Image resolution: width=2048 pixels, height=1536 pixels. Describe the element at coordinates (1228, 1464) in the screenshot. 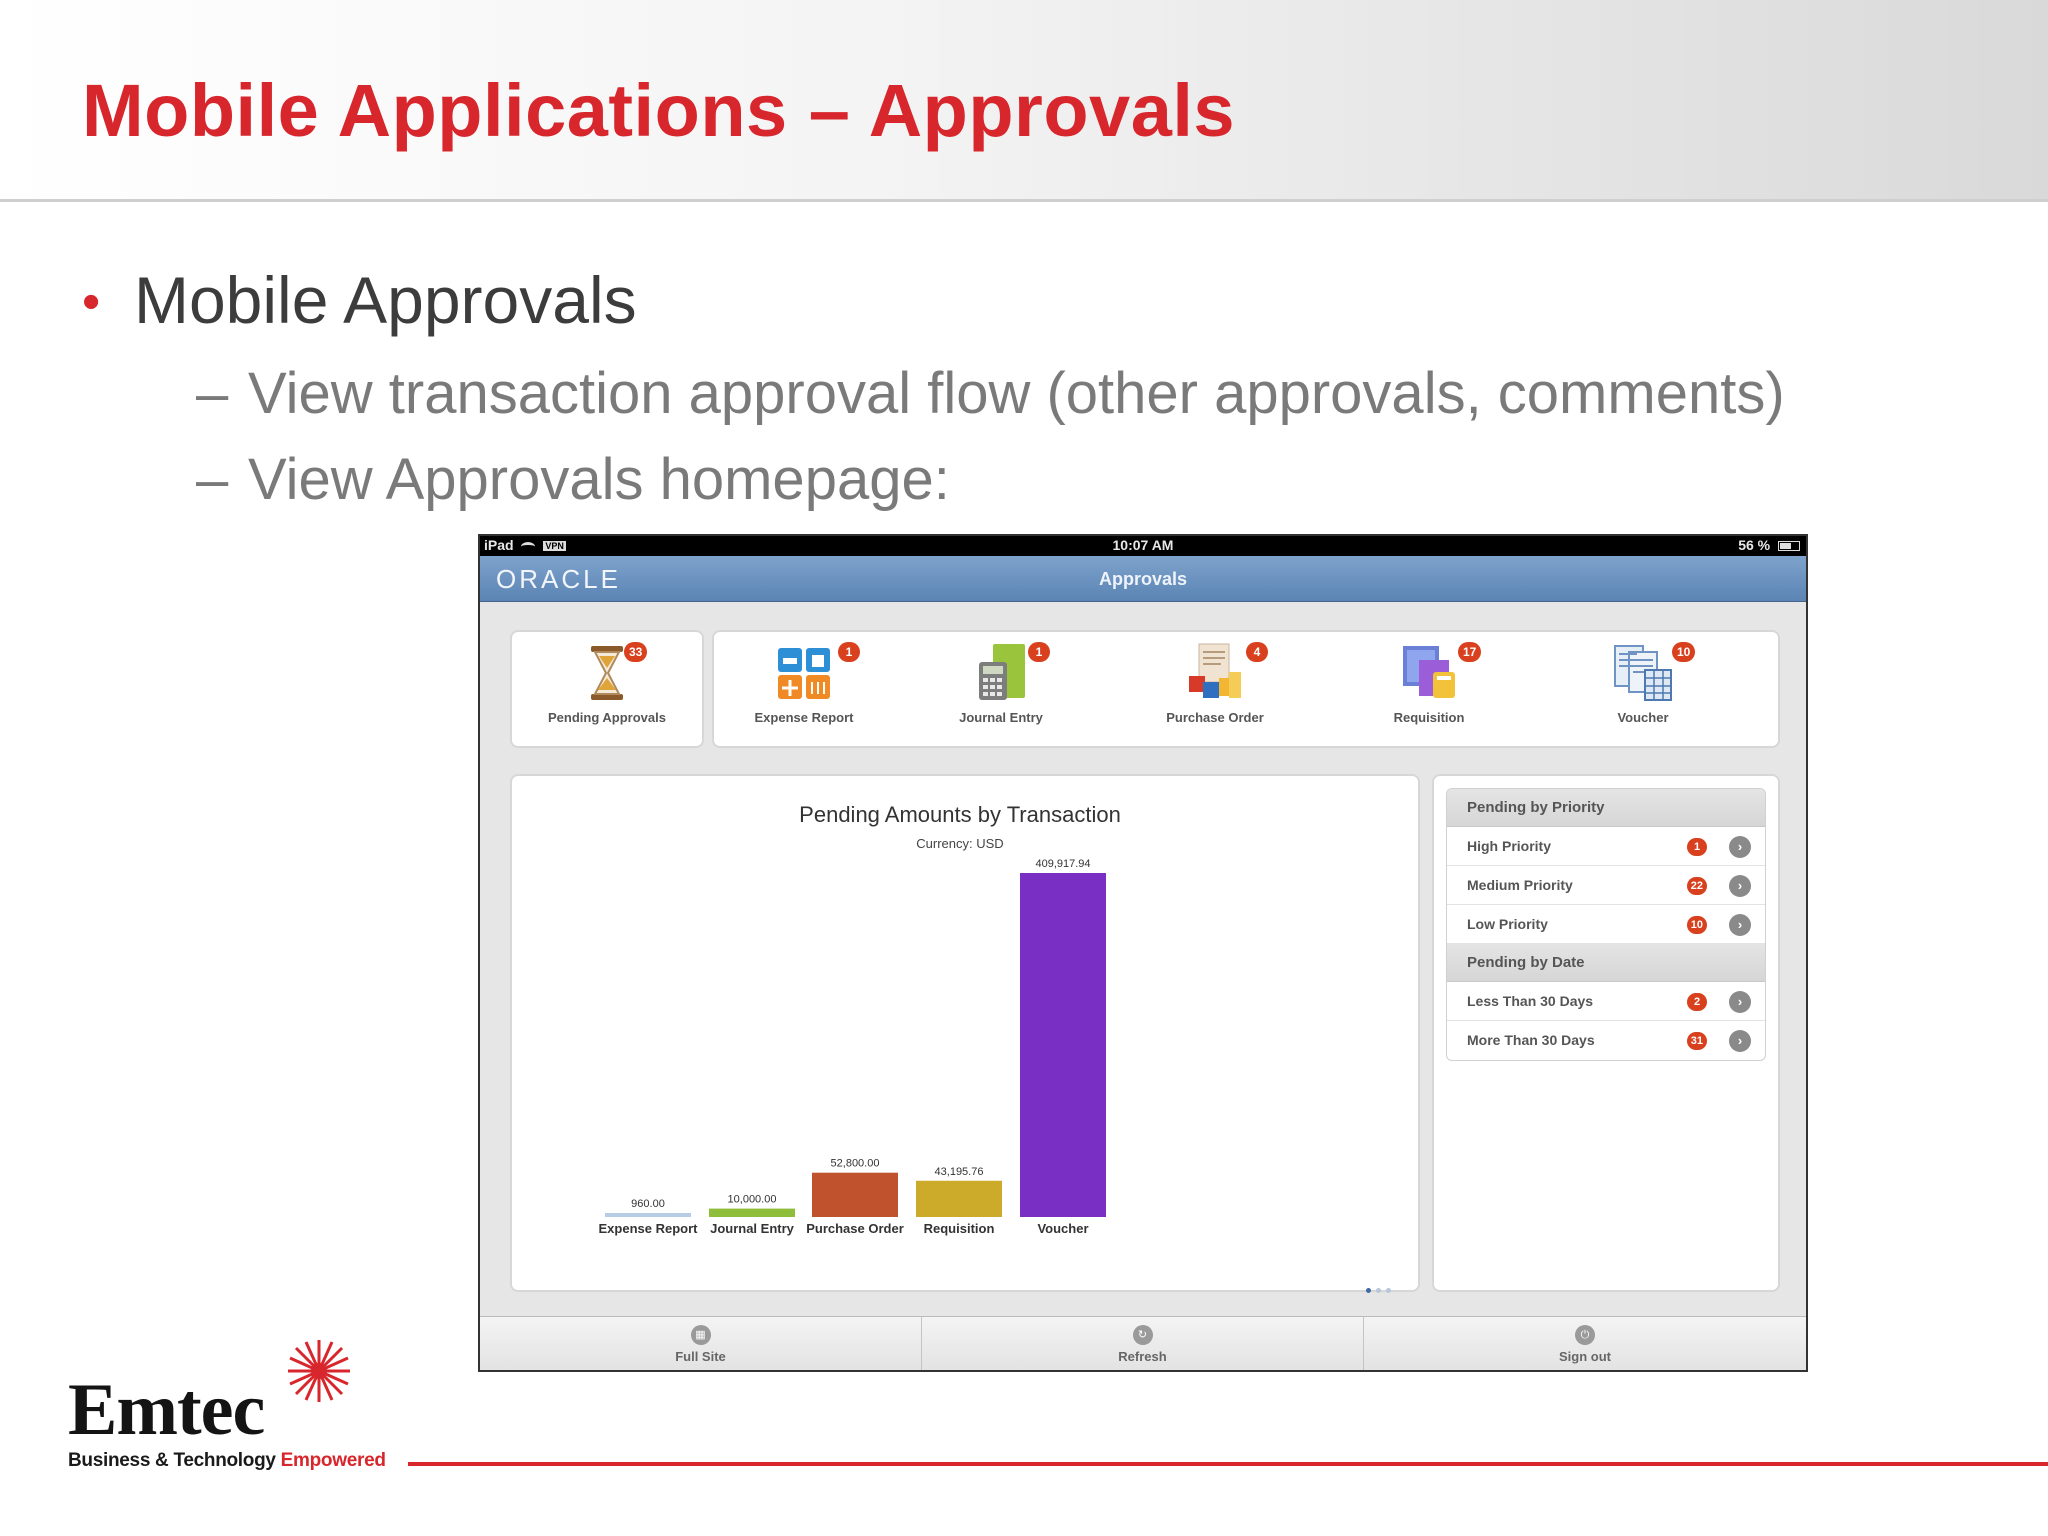

I see `footer-rule` at that location.